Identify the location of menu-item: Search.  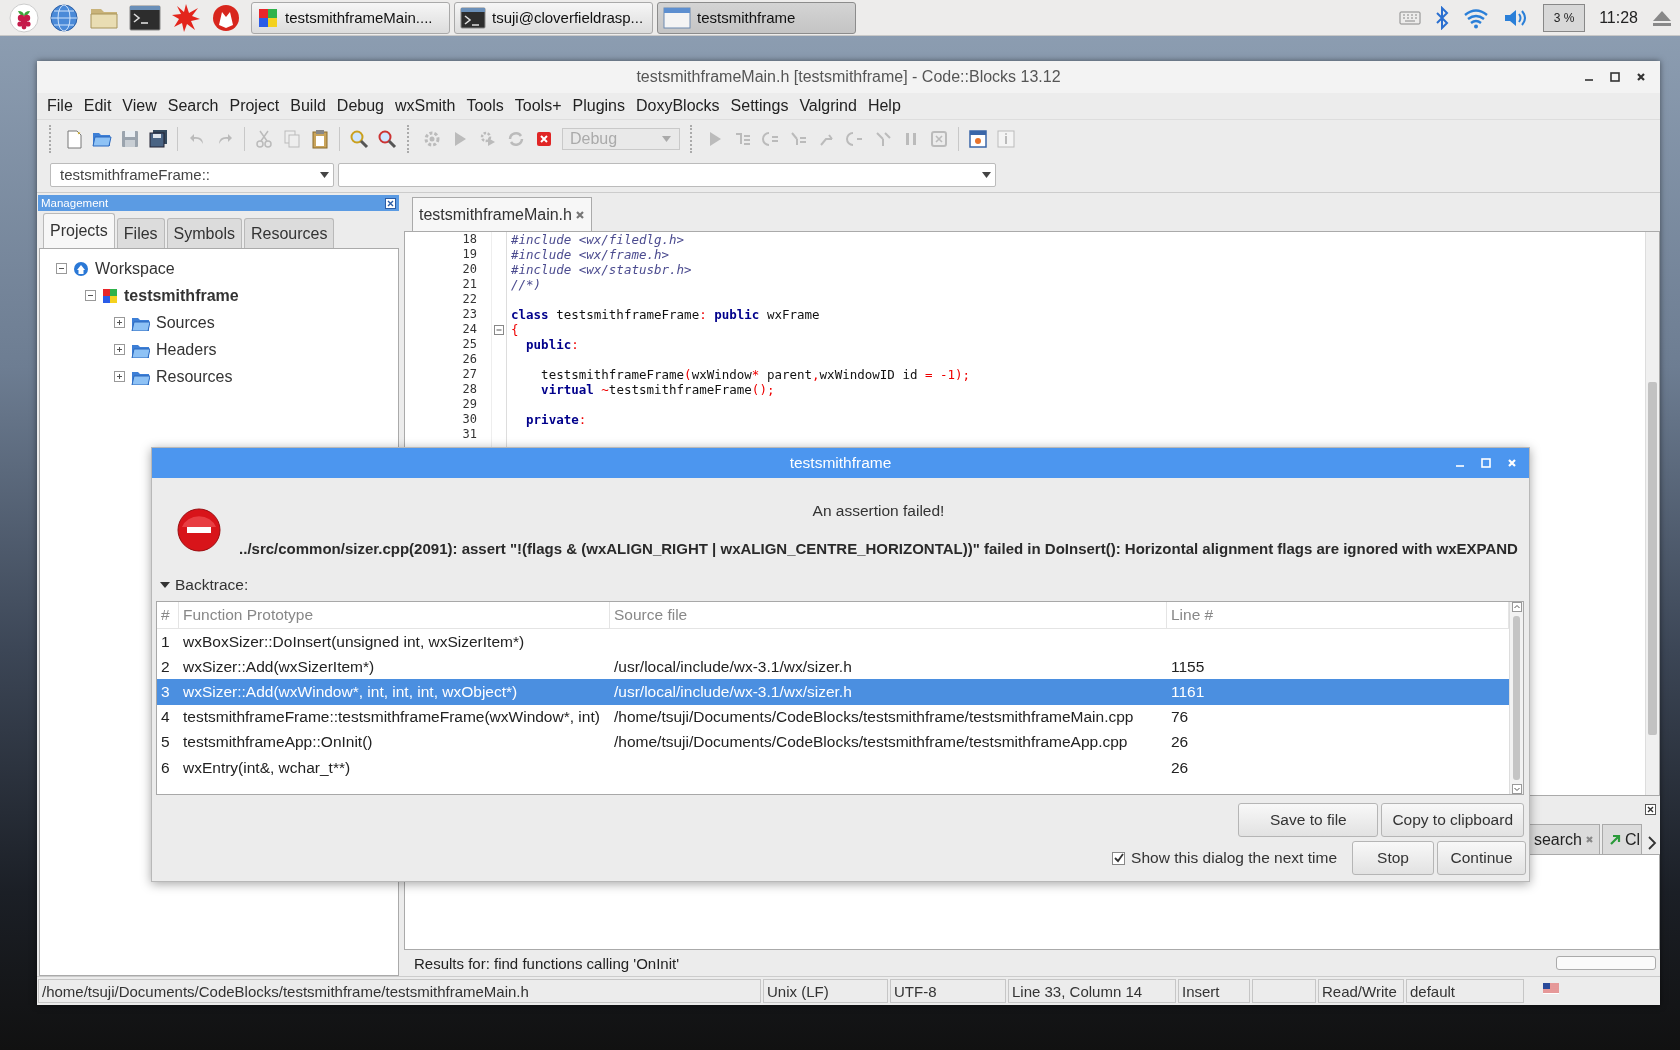
(193, 106).